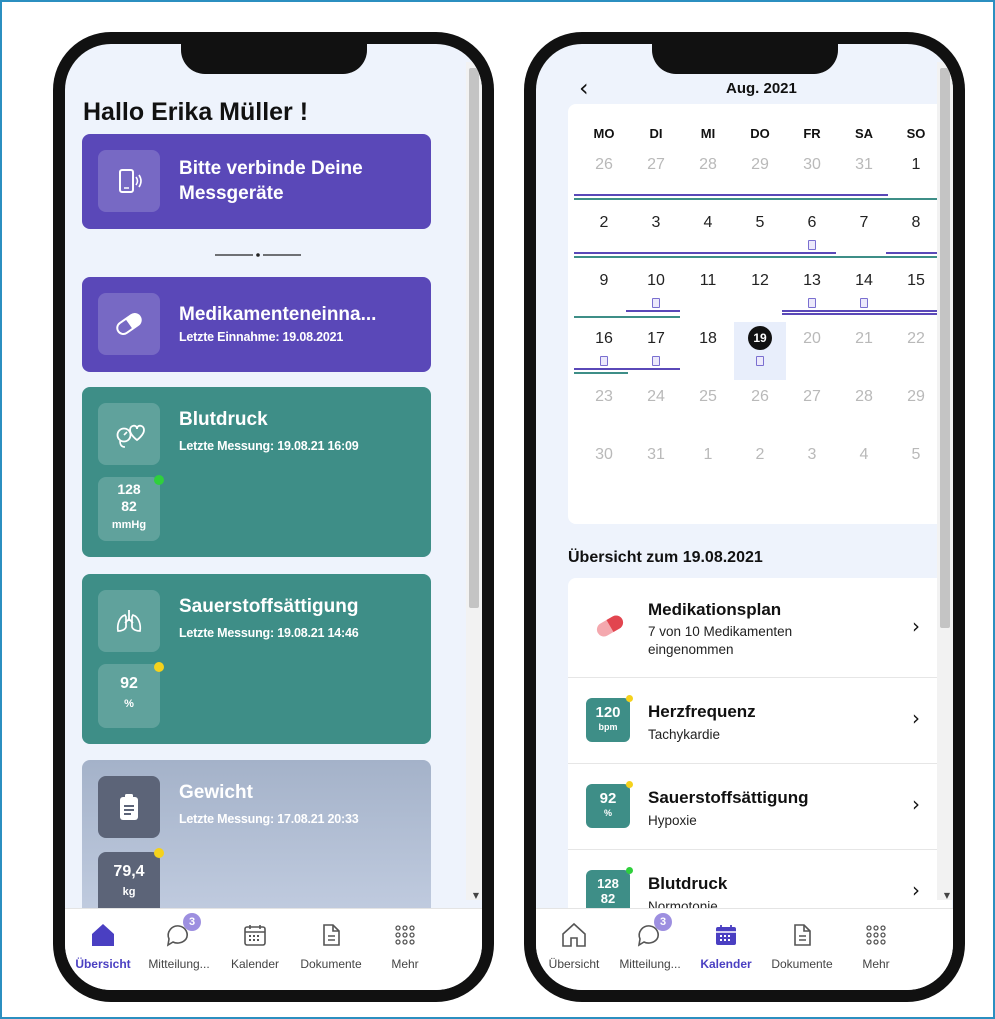  What do you see at coordinates (812, 339) in the screenshot?
I see `calendar-day: 20` at bounding box center [812, 339].